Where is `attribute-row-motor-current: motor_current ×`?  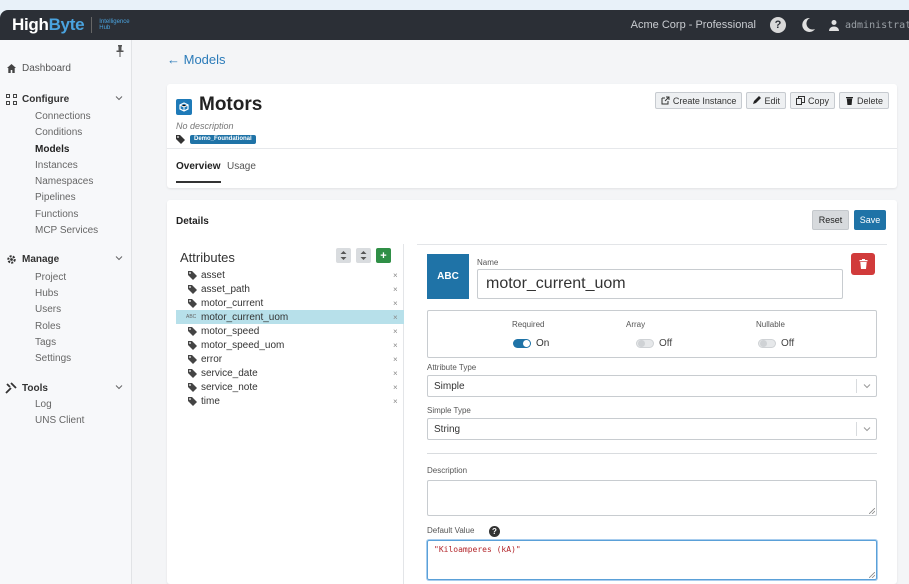
attribute-row-motor-current: motor_current × is located at coordinates (290, 303).